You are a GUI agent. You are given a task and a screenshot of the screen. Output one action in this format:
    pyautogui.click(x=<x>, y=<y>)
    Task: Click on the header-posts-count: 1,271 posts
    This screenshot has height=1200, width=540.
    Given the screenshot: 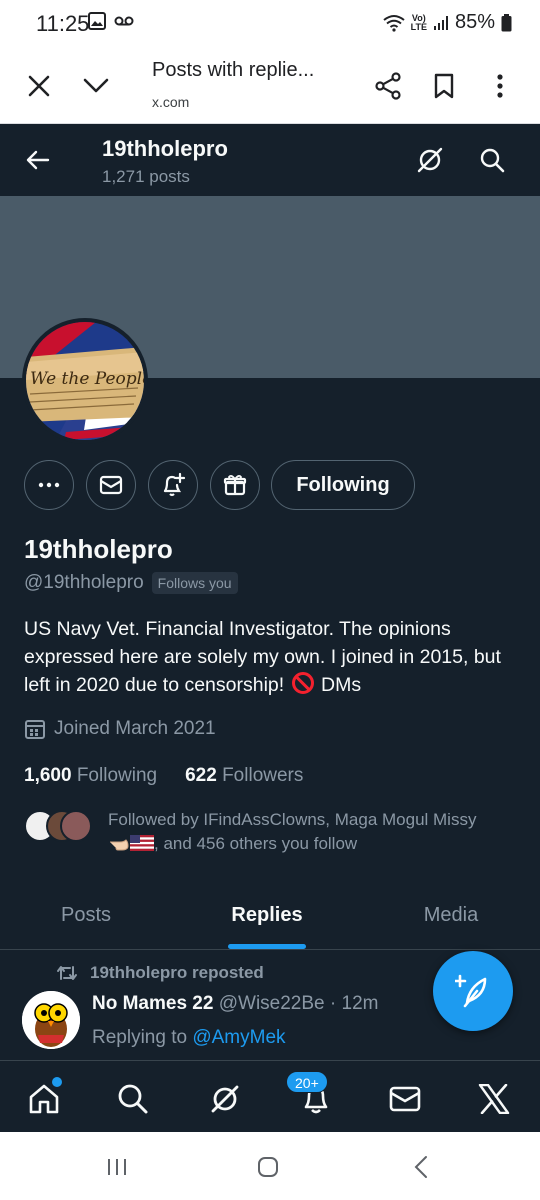 What is the action you would take?
    pyautogui.click(x=146, y=176)
    